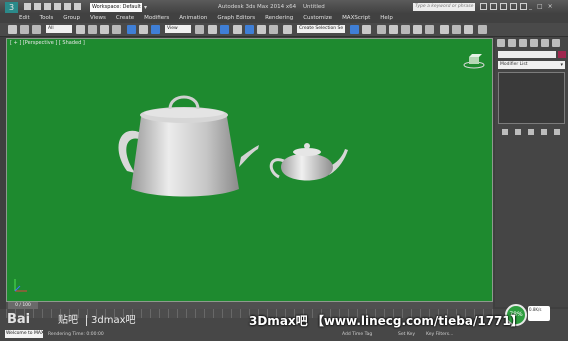 The width and height of the screenshot is (568, 341). What do you see at coordinates (27, 6) in the screenshot?
I see `new-file-icon` at bounding box center [27, 6].